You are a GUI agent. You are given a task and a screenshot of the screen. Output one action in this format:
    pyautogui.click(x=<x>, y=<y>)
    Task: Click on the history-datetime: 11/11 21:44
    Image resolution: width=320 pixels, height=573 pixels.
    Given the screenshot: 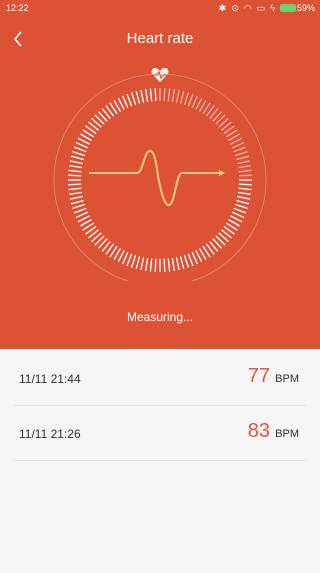 What is the action you would take?
    pyautogui.click(x=50, y=379)
    